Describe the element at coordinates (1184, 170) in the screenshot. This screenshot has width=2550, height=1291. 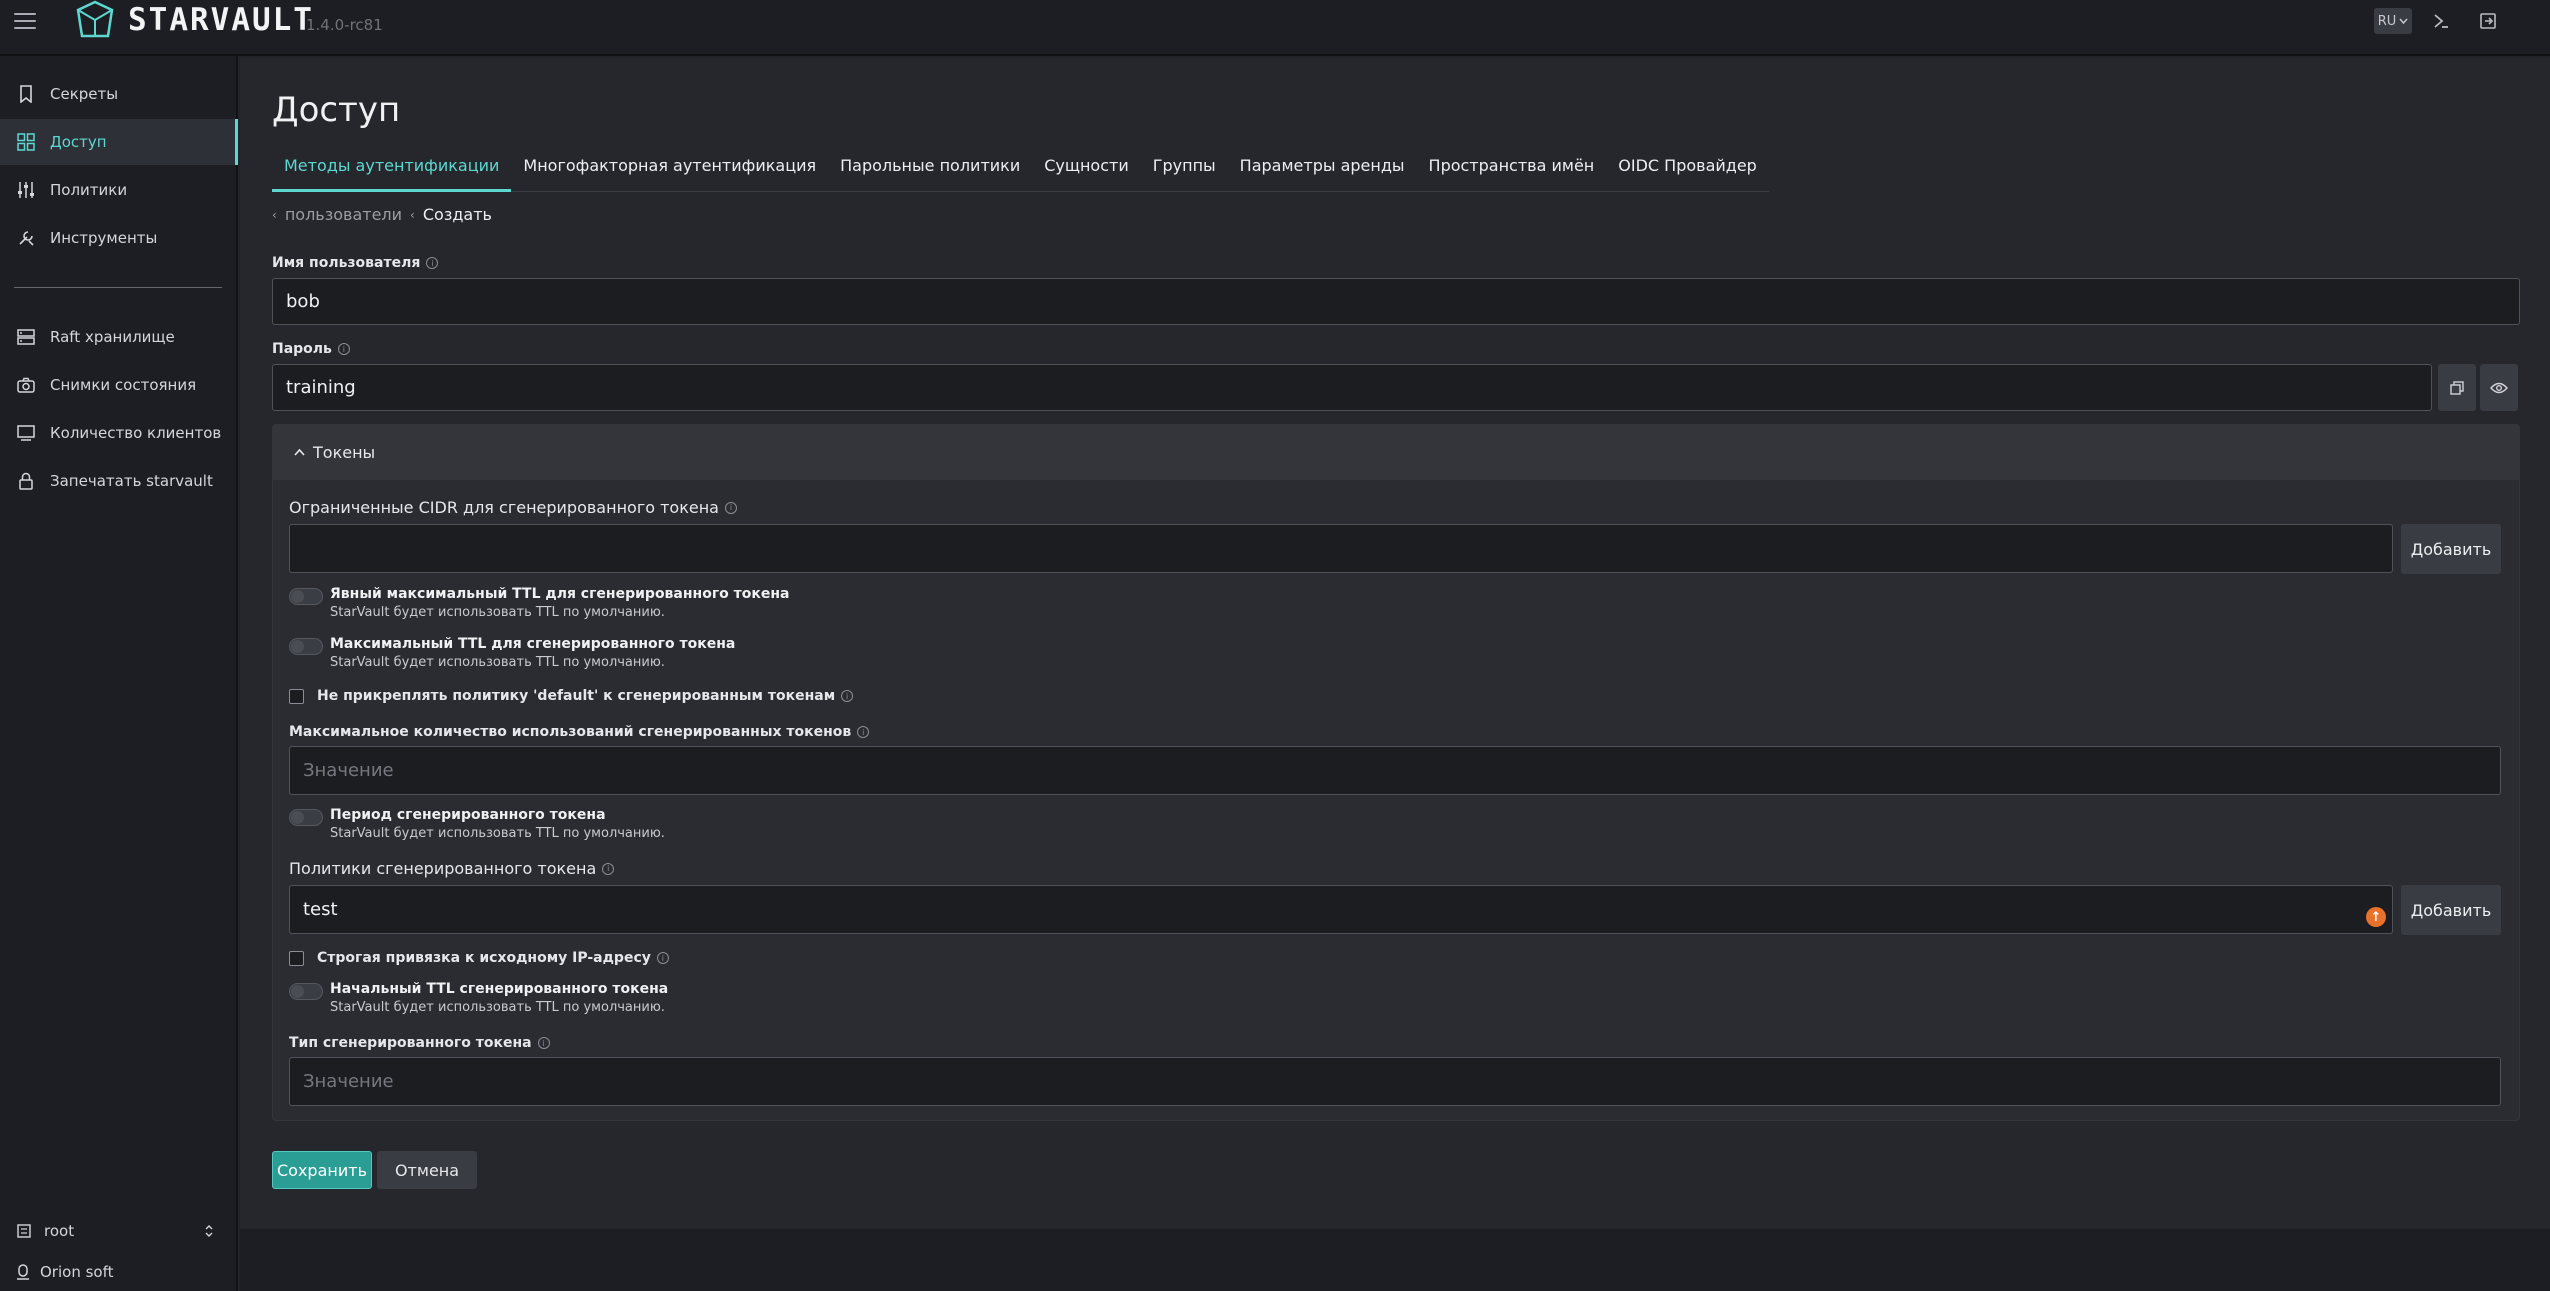
I see `tab-groups: Группы` at that location.